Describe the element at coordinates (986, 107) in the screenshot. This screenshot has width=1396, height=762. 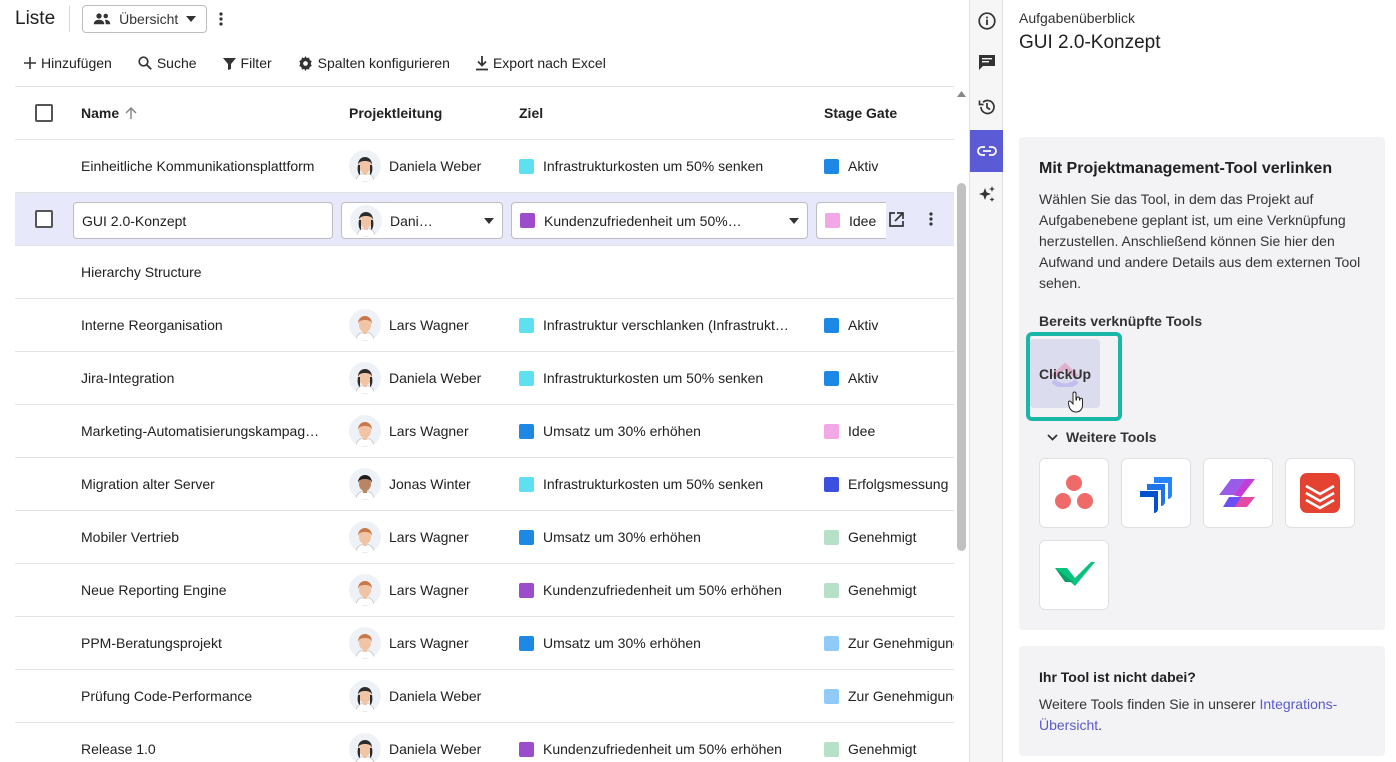
I see `history-tab` at that location.